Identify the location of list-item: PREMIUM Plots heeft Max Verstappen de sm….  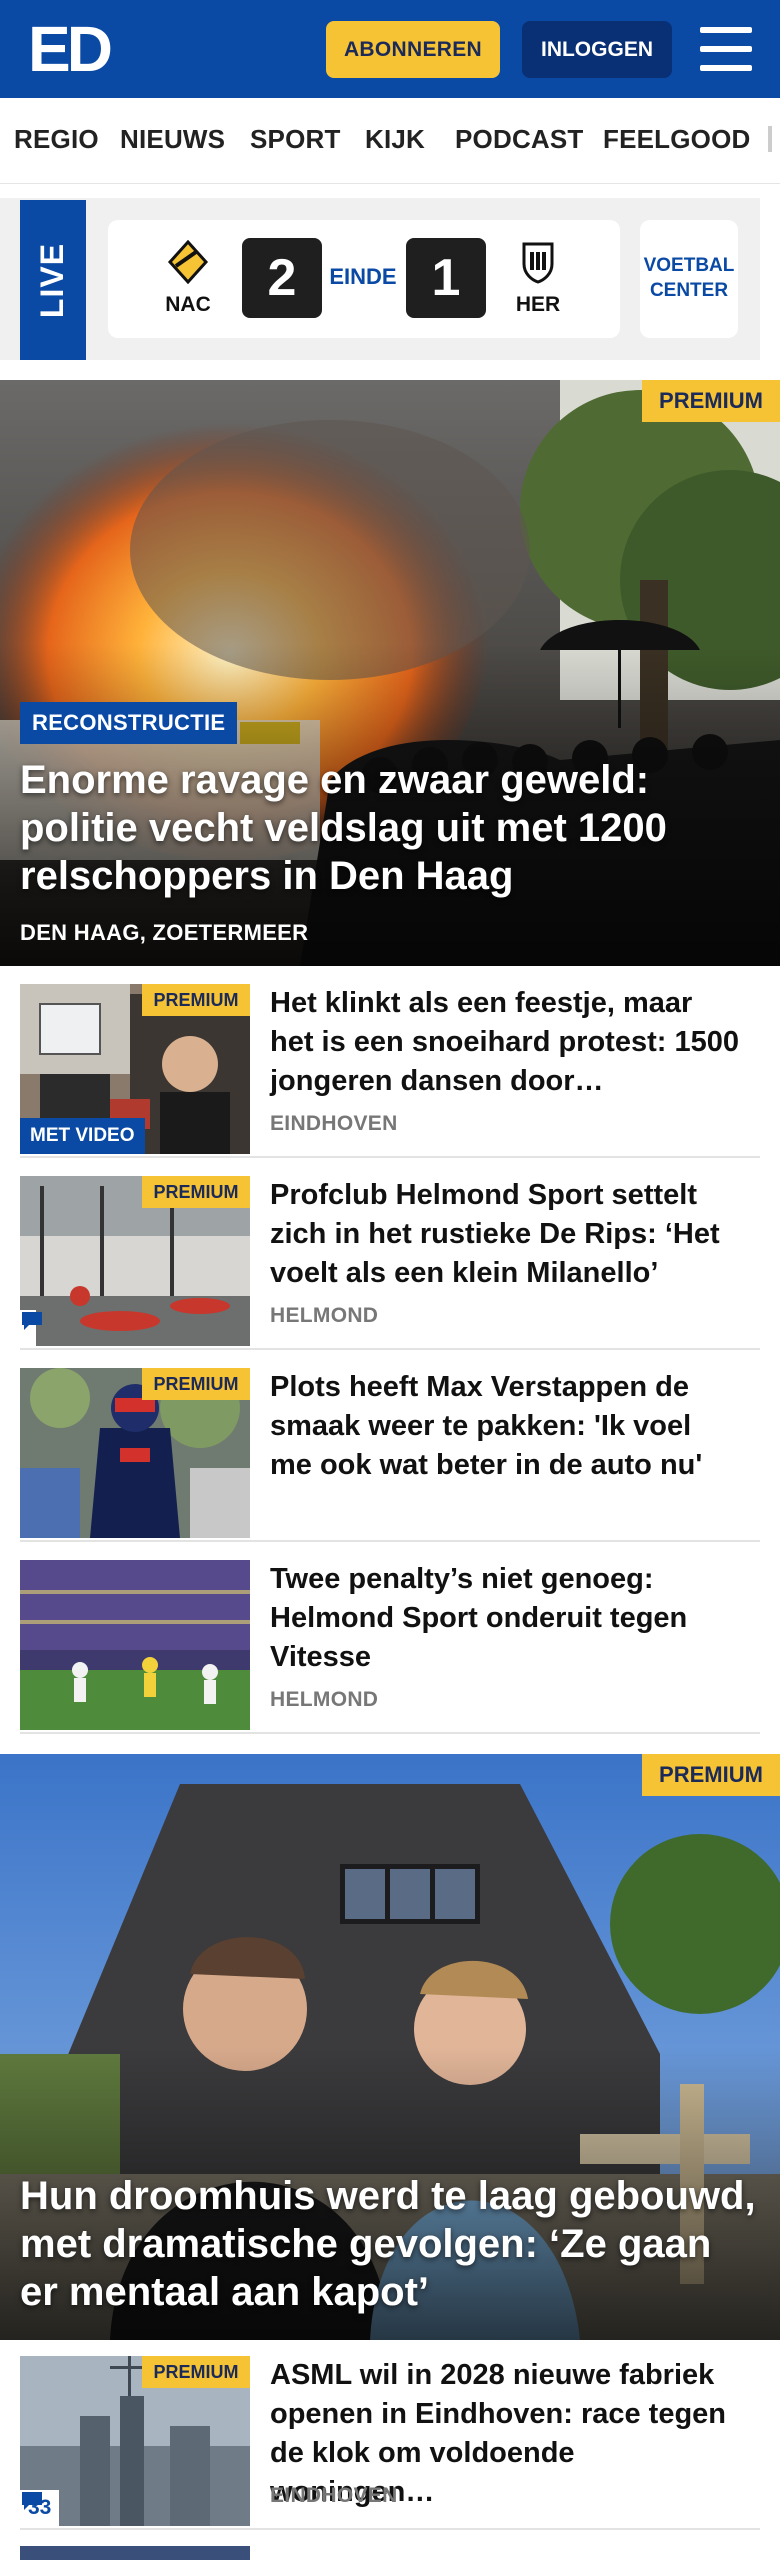
(390, 1447).